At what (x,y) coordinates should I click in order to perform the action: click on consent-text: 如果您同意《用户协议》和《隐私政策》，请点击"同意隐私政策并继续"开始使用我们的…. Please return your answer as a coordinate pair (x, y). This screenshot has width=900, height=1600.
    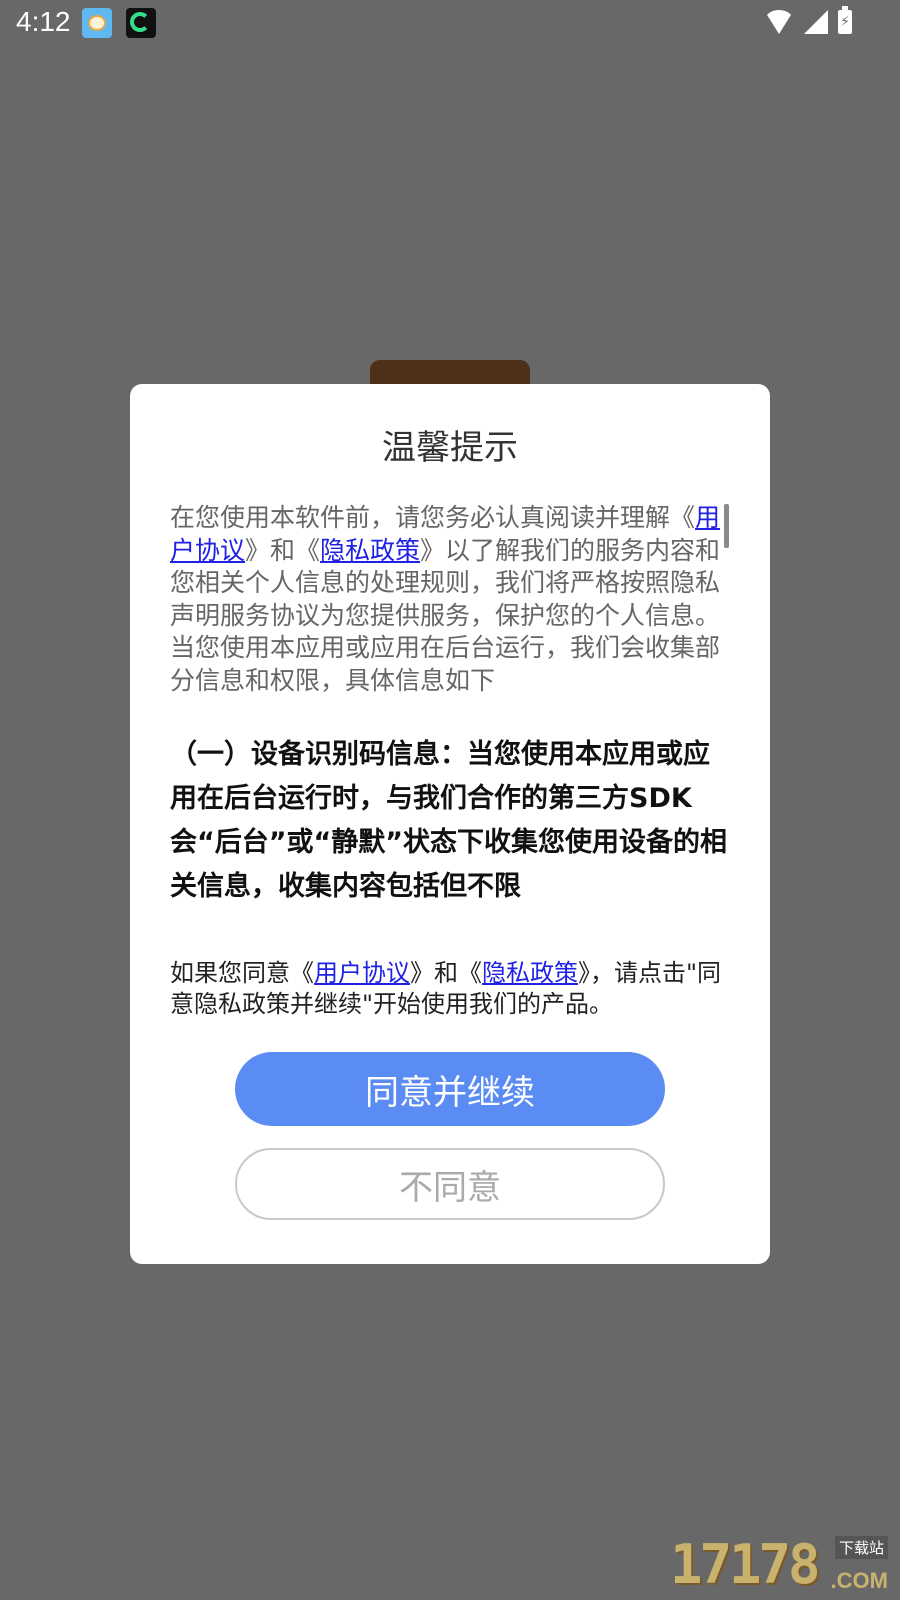
    Looking at the image, I should click on (446, 988).